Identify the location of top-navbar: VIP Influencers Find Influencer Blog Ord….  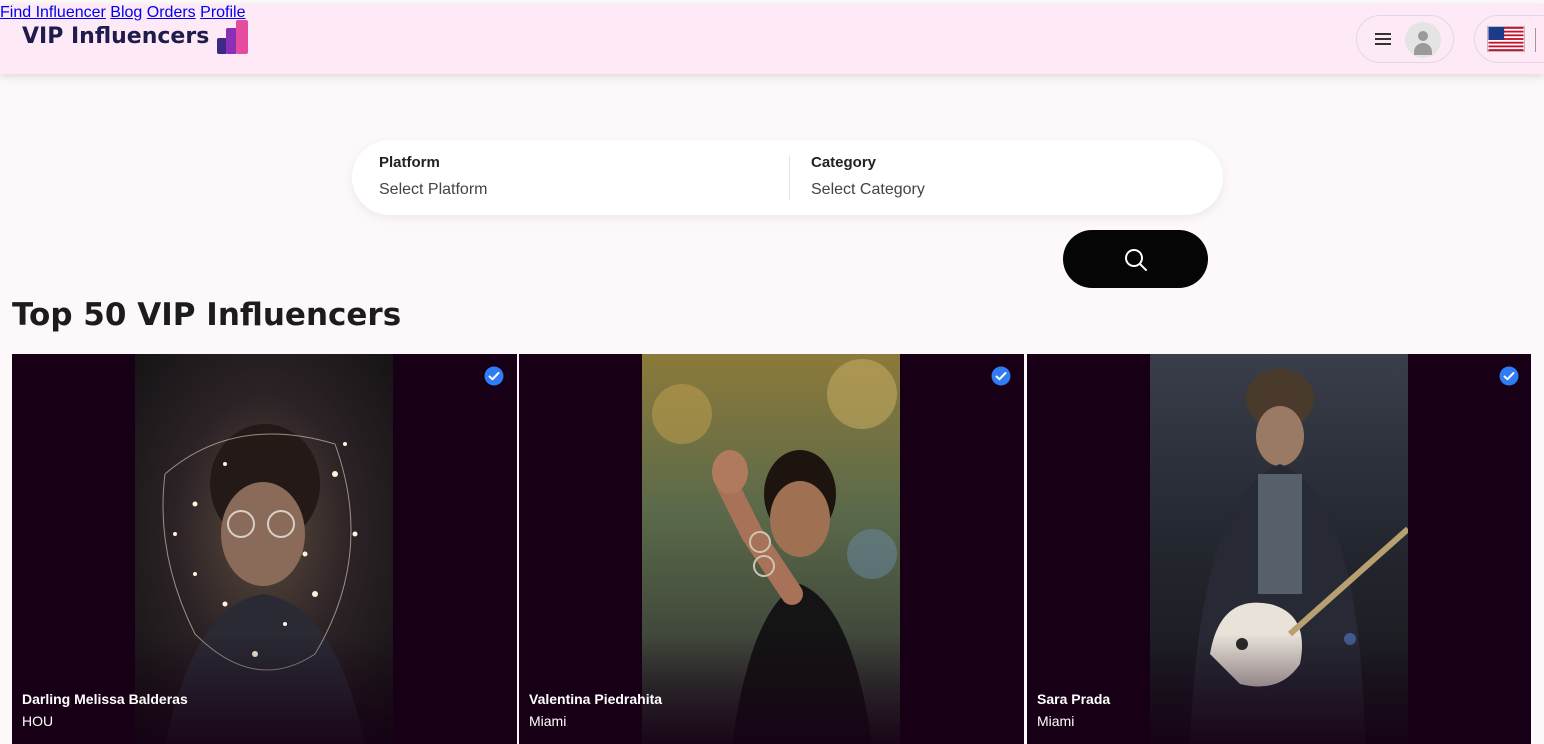
(772, 39).